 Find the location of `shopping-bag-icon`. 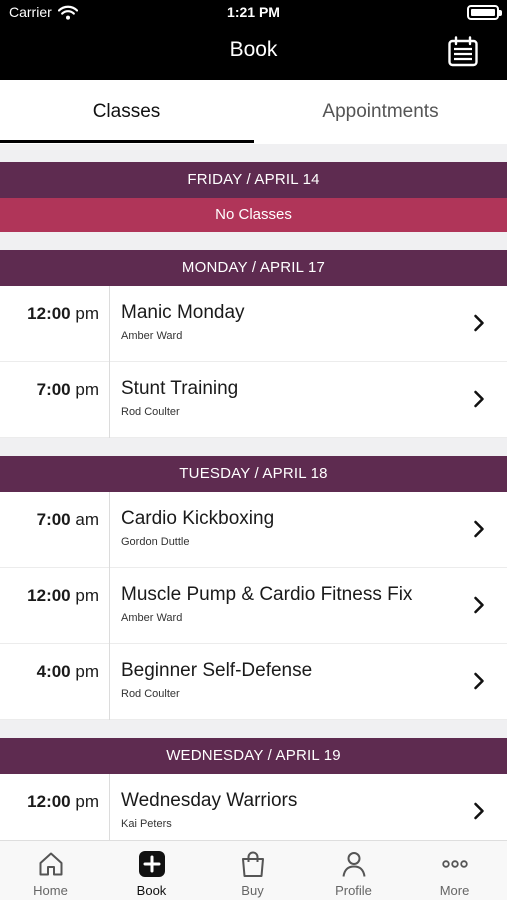

shopping-bag-icon is located at coordinates (252, 864).